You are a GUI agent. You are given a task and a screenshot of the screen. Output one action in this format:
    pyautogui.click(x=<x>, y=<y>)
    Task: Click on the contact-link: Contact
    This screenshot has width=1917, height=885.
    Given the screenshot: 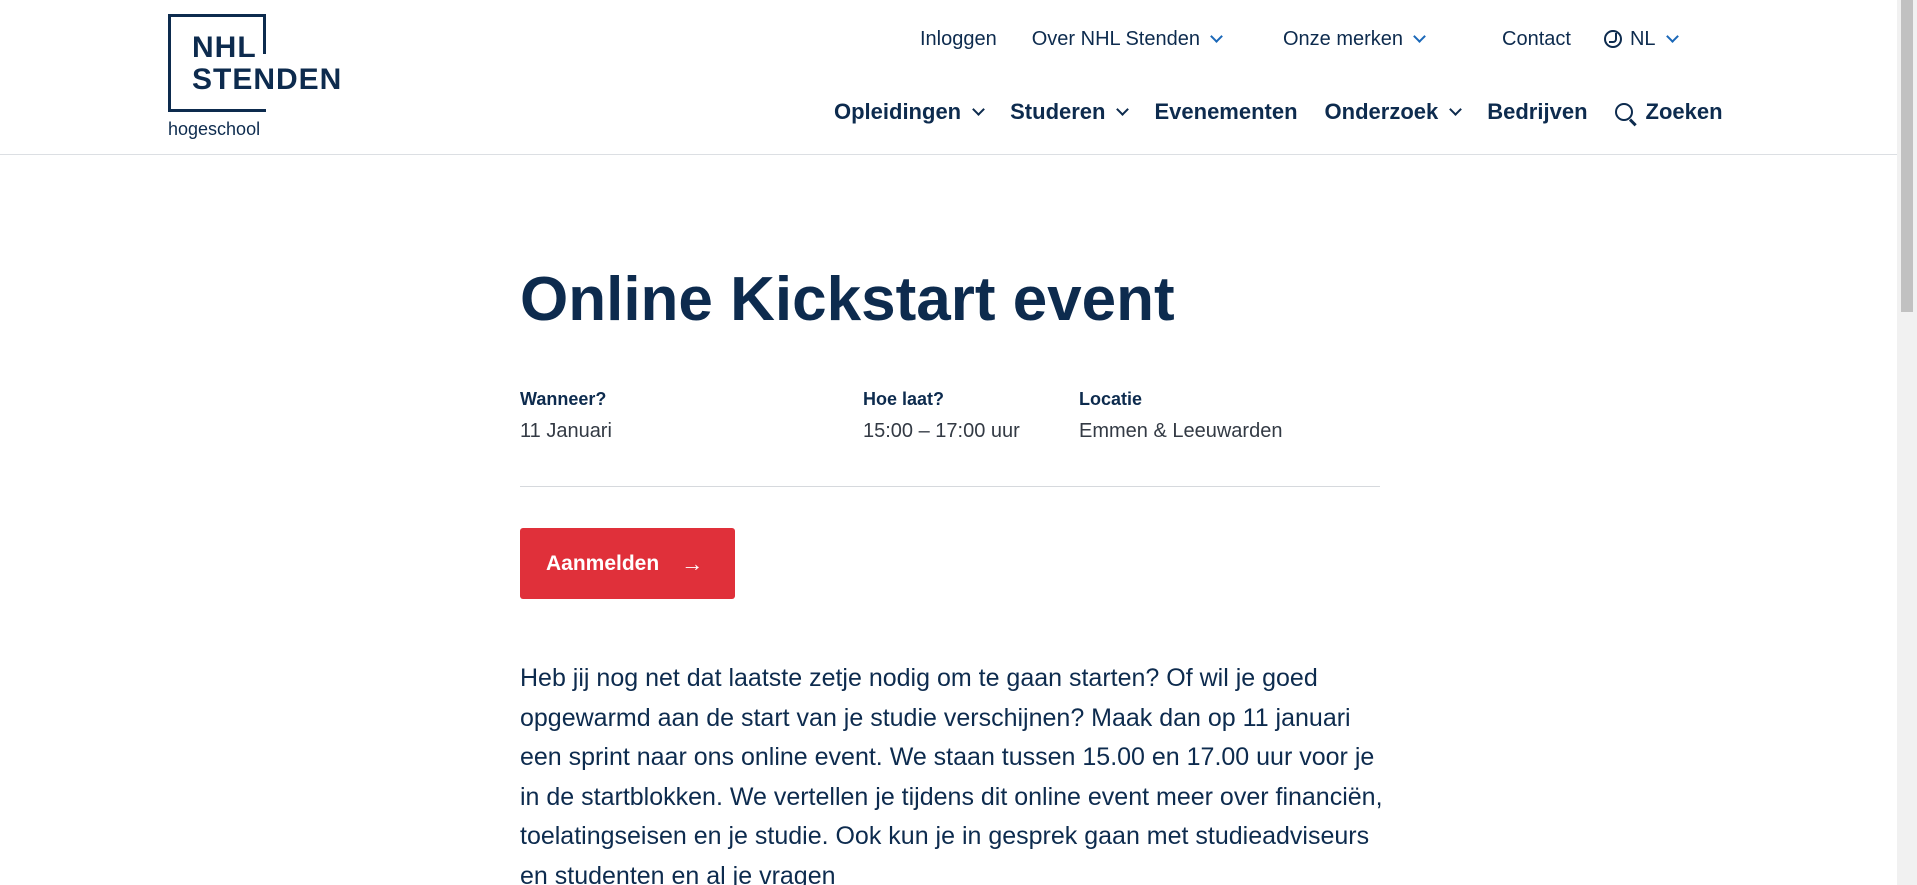 What is the action you would take?
    pyautogui.click(x=1536, y=39)
    